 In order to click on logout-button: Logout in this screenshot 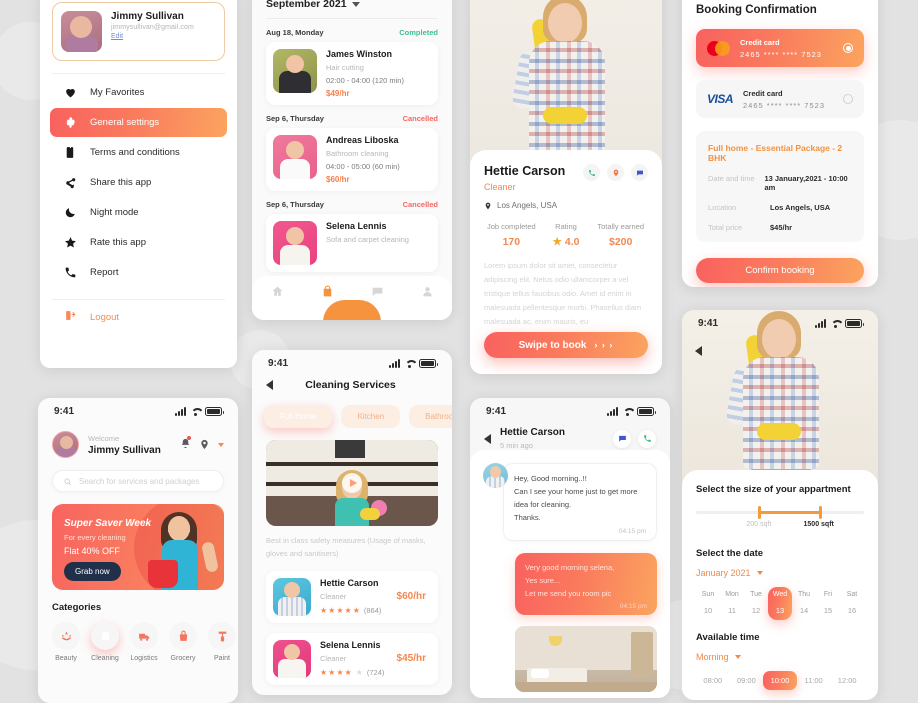, I will do `click(138, 317)`.